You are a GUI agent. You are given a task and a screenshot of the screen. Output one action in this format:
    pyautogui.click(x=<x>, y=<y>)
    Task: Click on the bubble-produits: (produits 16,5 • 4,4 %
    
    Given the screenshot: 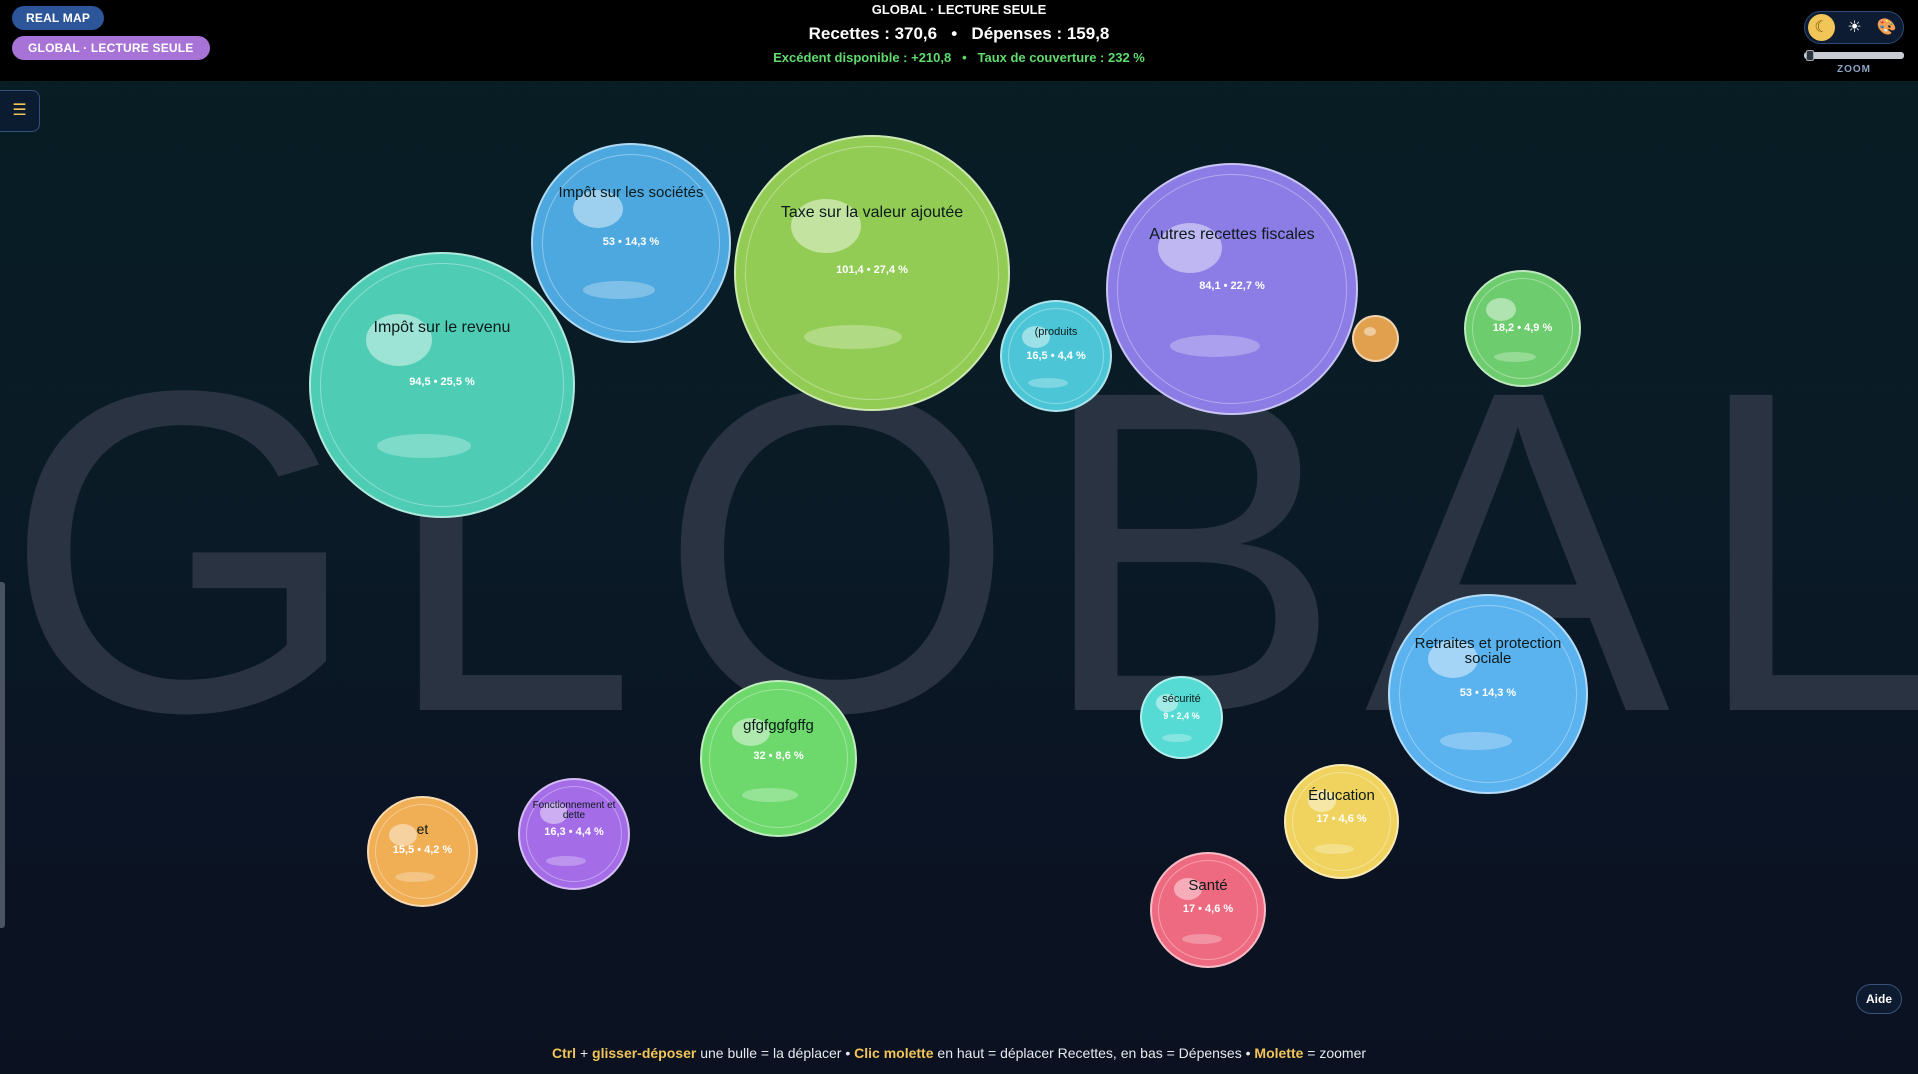 What is the action you would take?
    pyautogui.click(x=1056, y=356)
    